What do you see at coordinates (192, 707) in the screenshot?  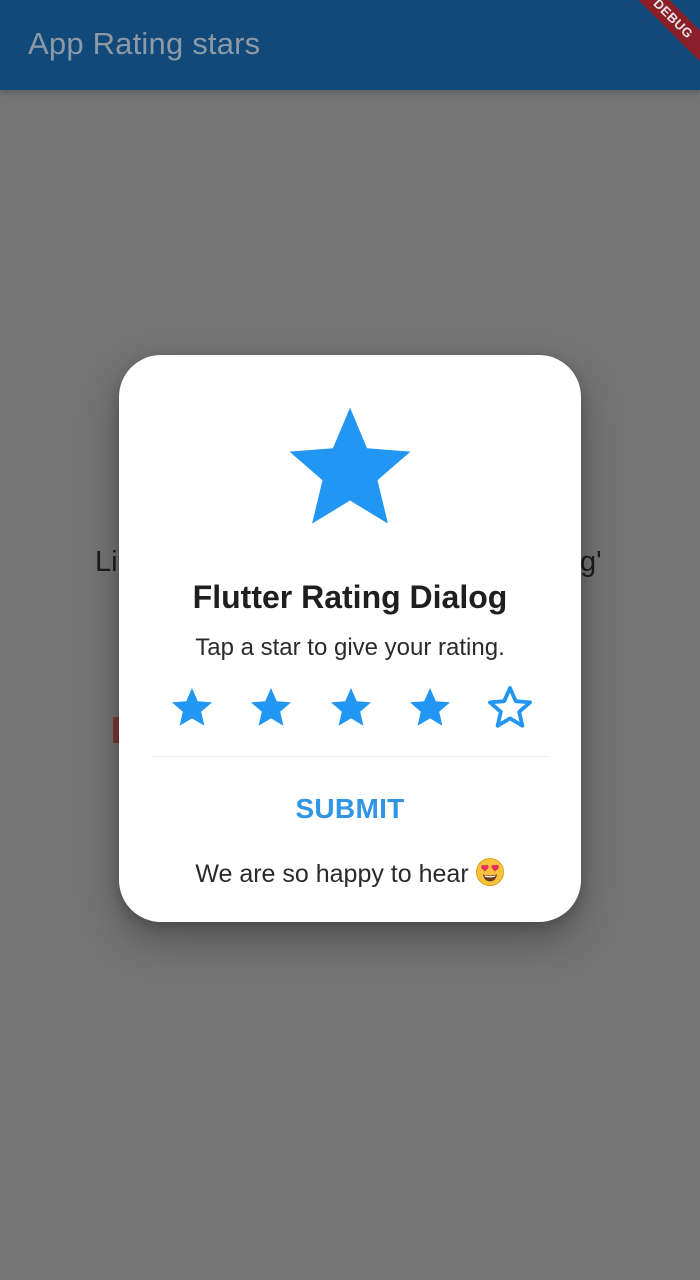 I see `rating-star-1-icon` at bounding box center [192, 707].